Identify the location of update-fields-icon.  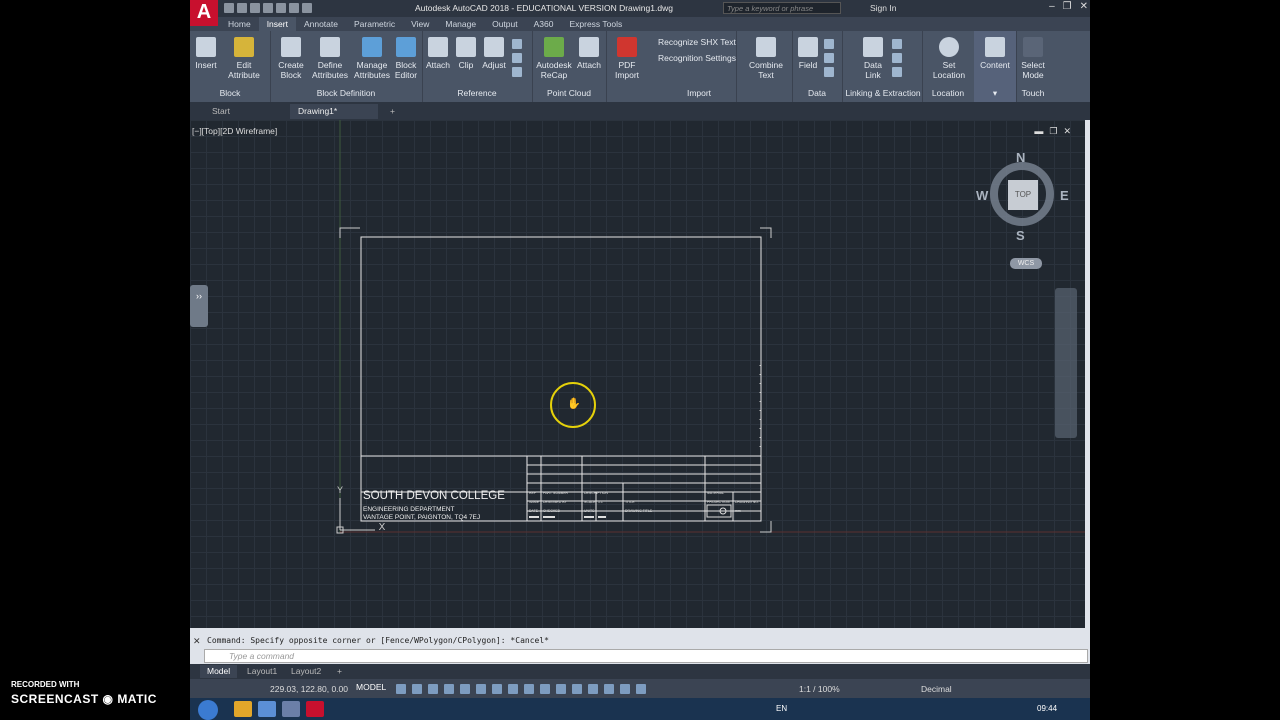
(829, 44).